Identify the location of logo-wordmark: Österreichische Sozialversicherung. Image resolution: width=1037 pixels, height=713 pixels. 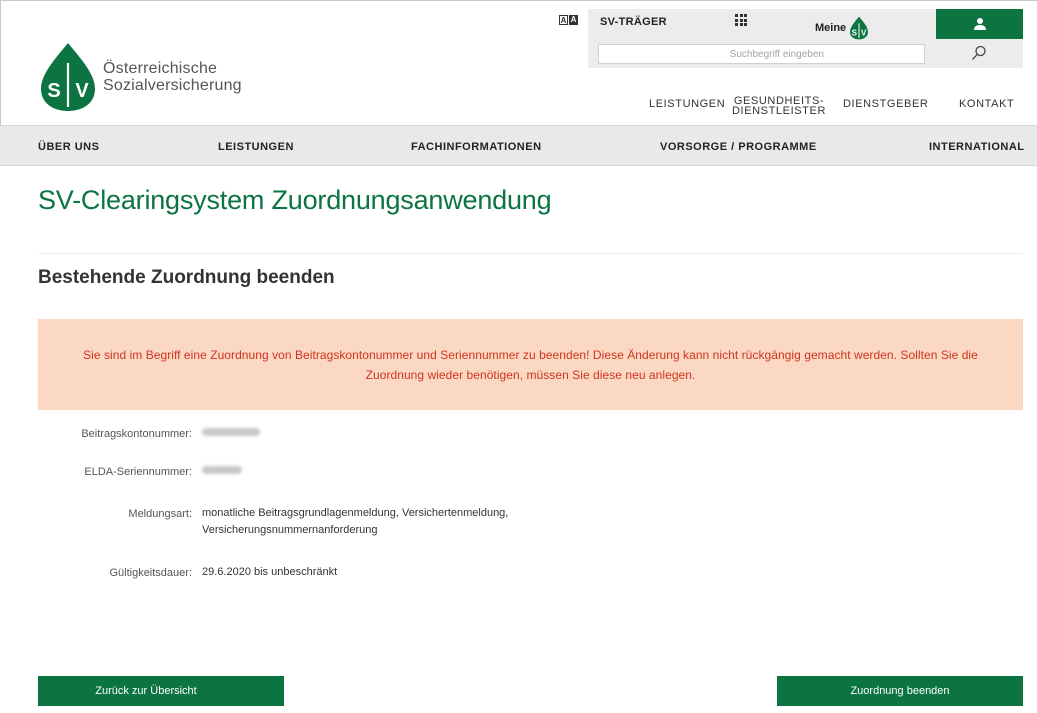
(172, 77).